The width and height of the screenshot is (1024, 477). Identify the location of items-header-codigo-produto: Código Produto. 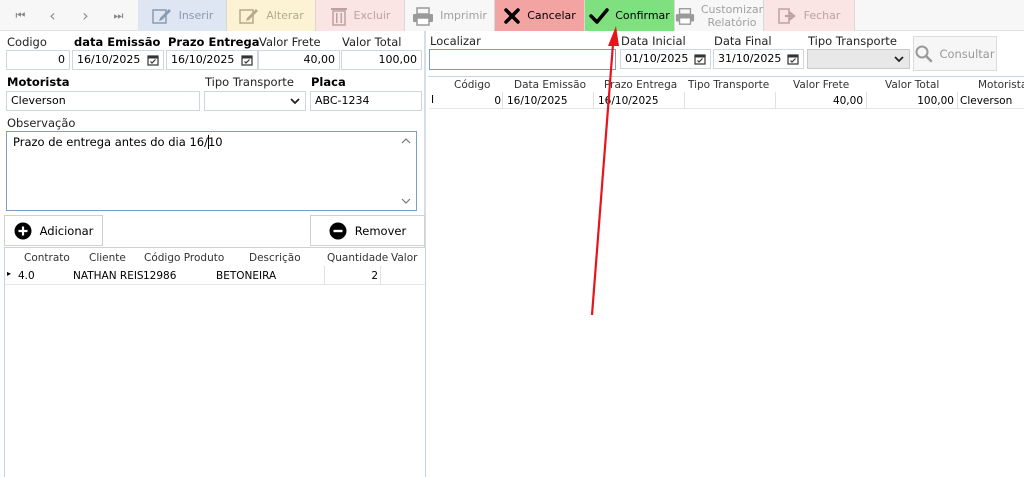
(184, 258).